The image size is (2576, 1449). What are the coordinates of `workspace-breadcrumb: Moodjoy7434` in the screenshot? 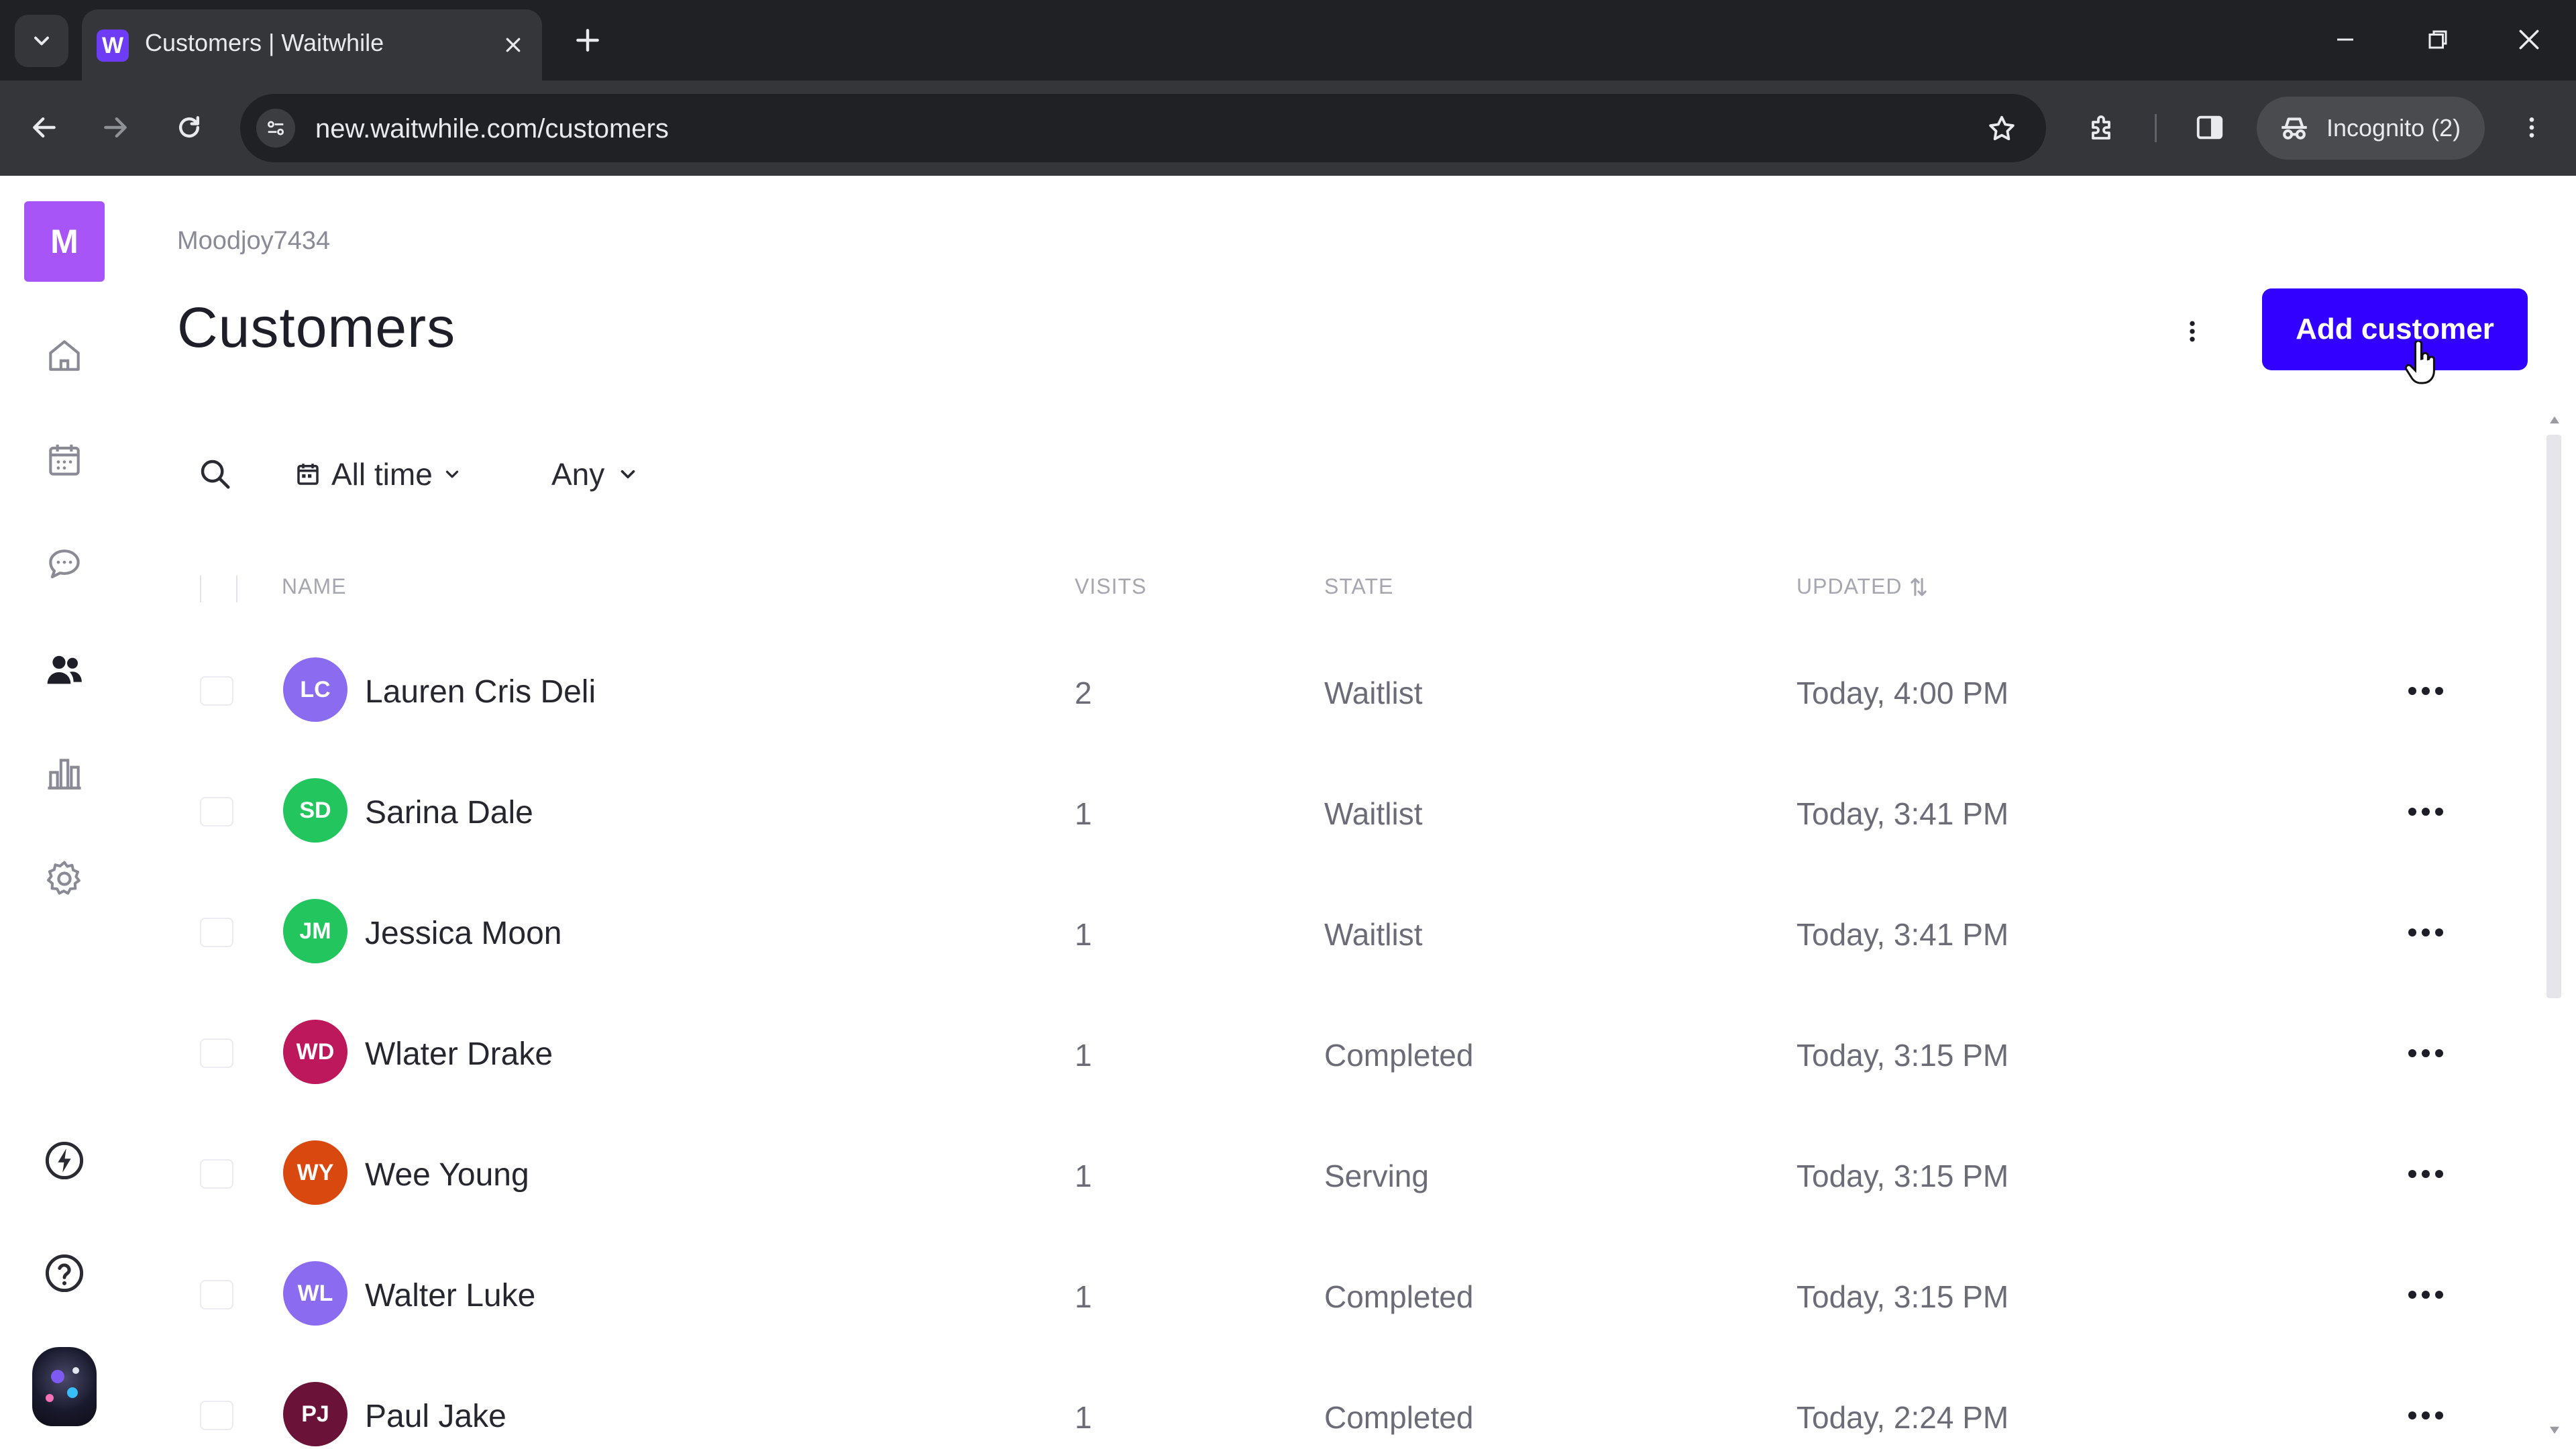 It's located at (253, 241).